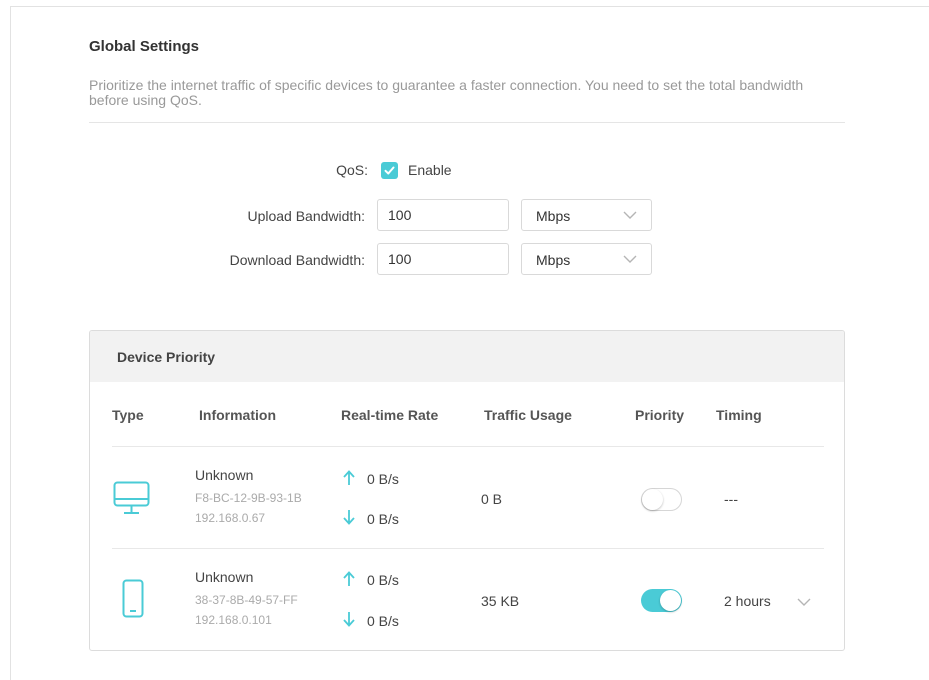 The width and height of the screenshot is (929, 680). I want to click on section-title: Global Settings, so click(144, 46).